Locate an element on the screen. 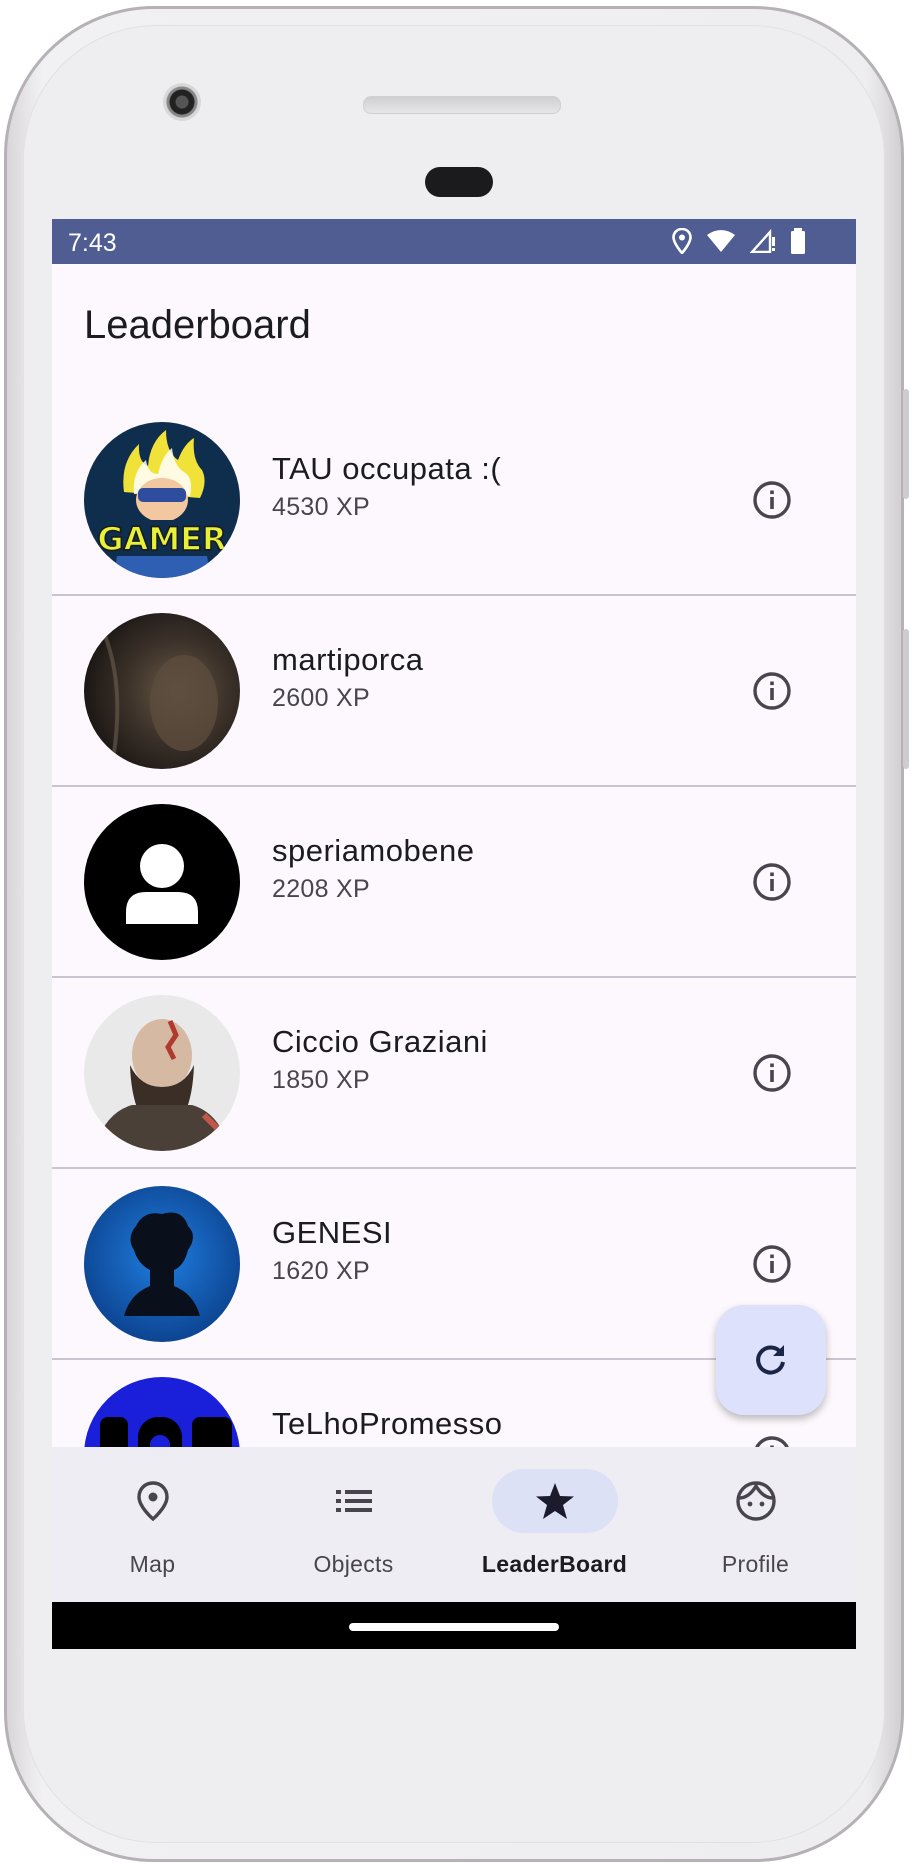  refresh-icon is located at coordinates (770, 1360).